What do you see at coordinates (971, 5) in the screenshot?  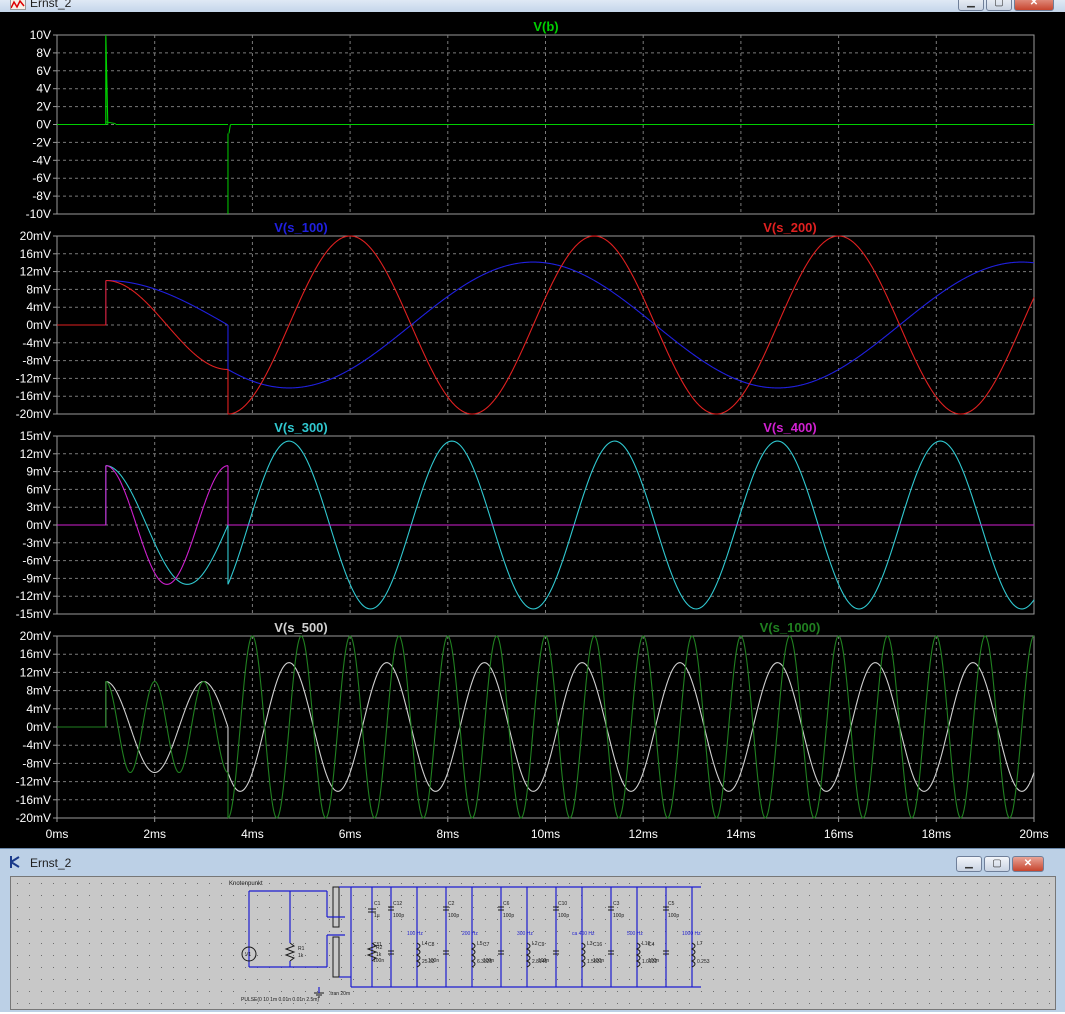 I see `minimize-button: ▁` at bounding box center [971, 5].